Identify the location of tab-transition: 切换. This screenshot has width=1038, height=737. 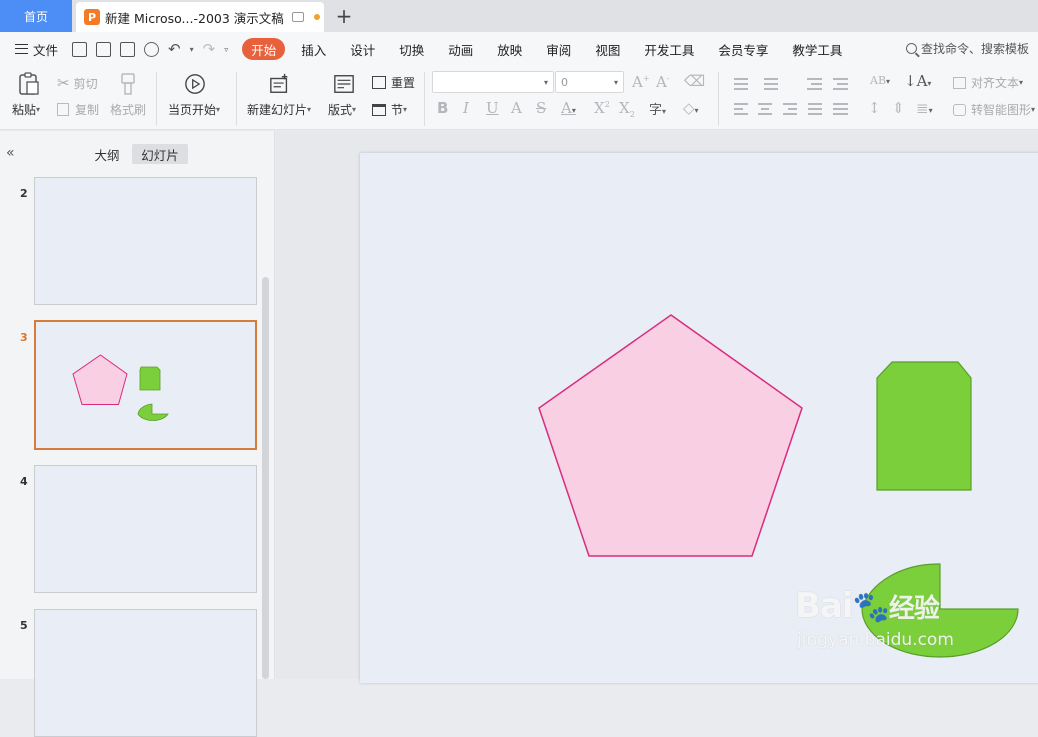
(411, 49).